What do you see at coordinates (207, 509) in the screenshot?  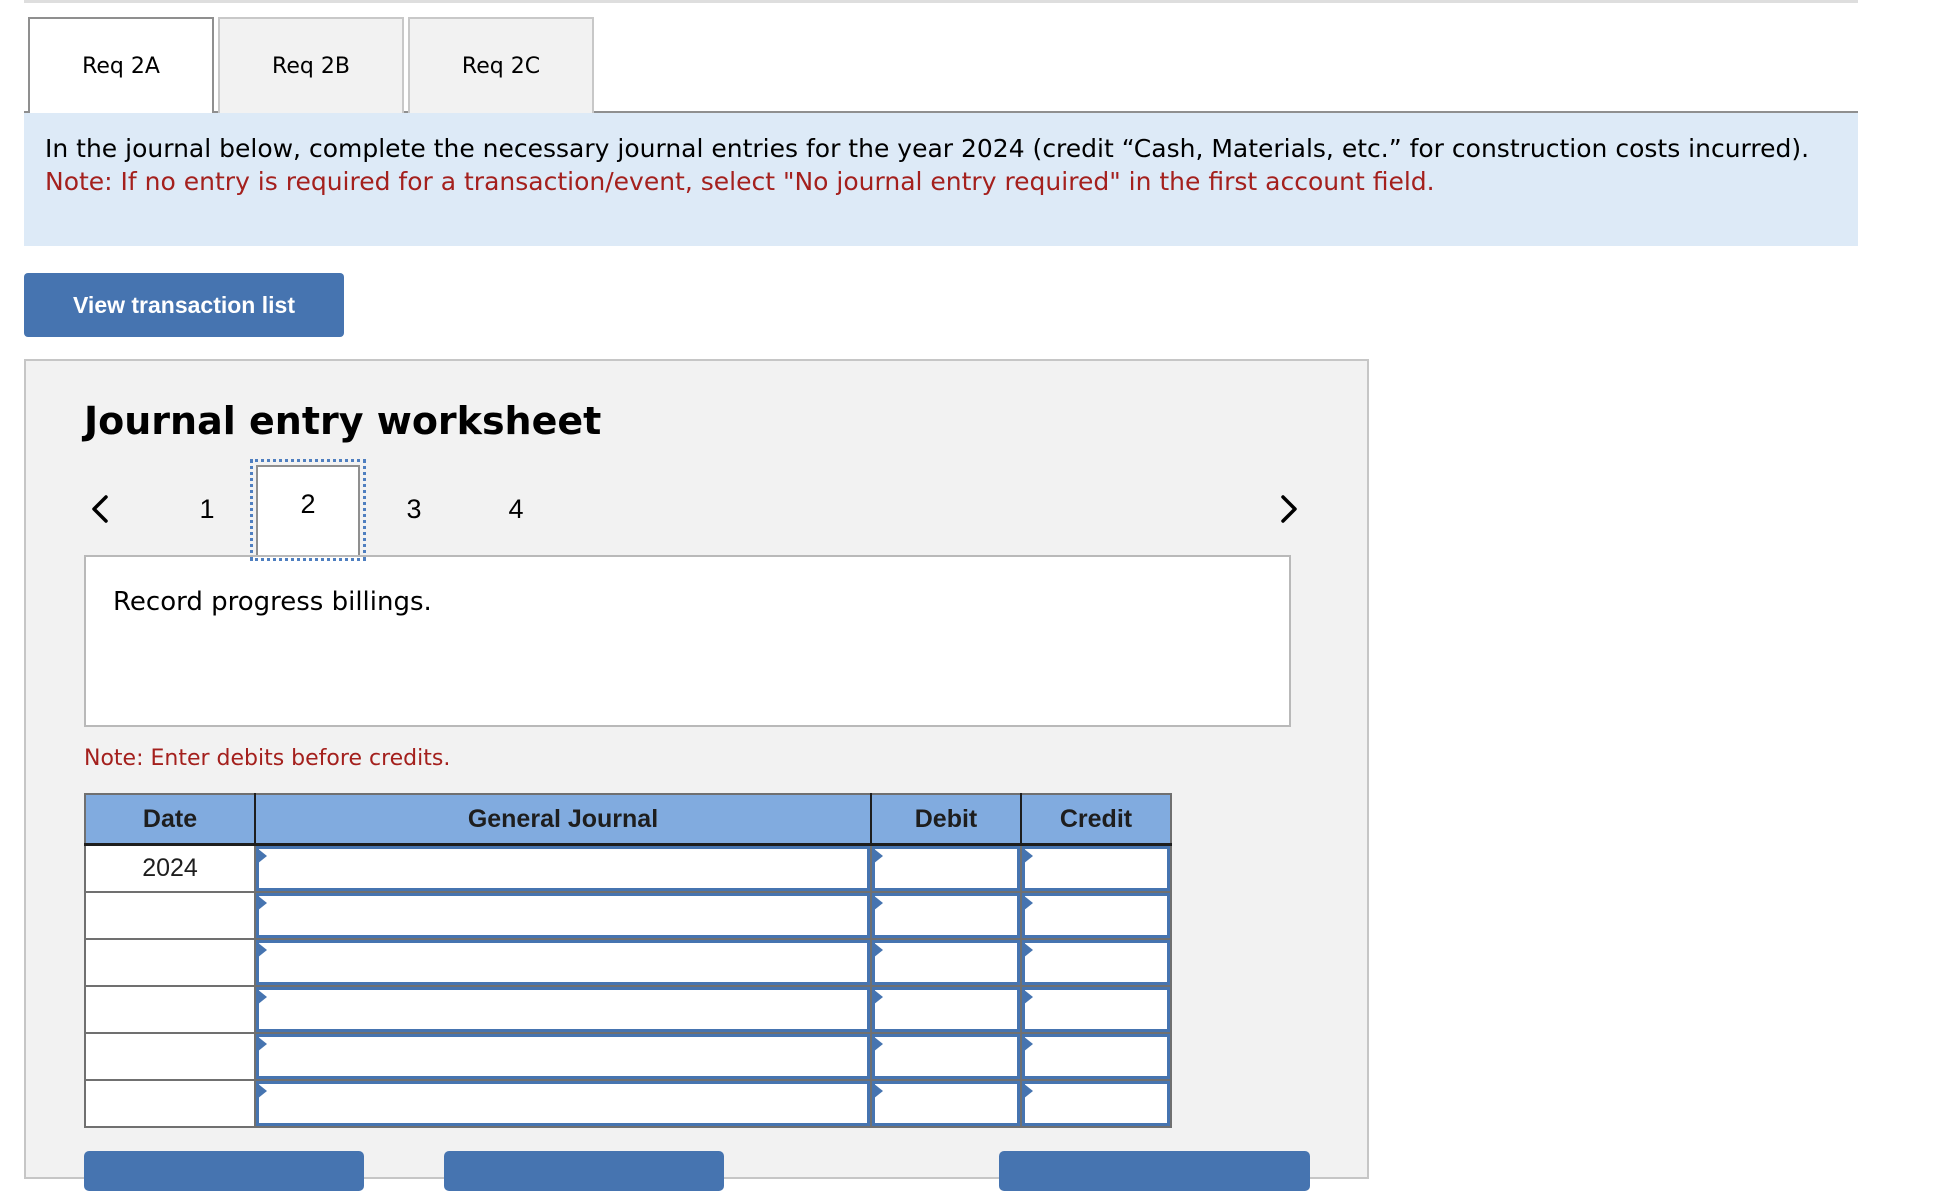 I see `worksheet-page-1: 1` at bounding box center [207, 509].